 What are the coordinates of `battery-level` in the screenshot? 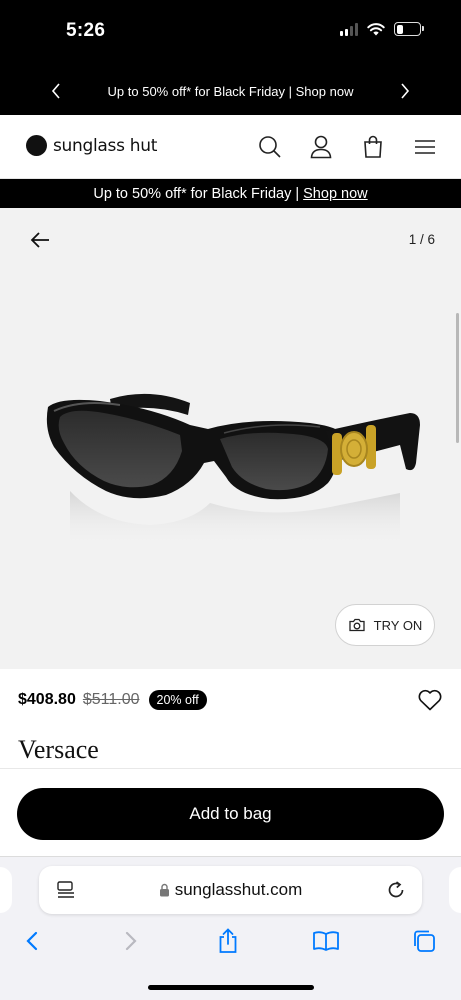 It's located at (400, 29).